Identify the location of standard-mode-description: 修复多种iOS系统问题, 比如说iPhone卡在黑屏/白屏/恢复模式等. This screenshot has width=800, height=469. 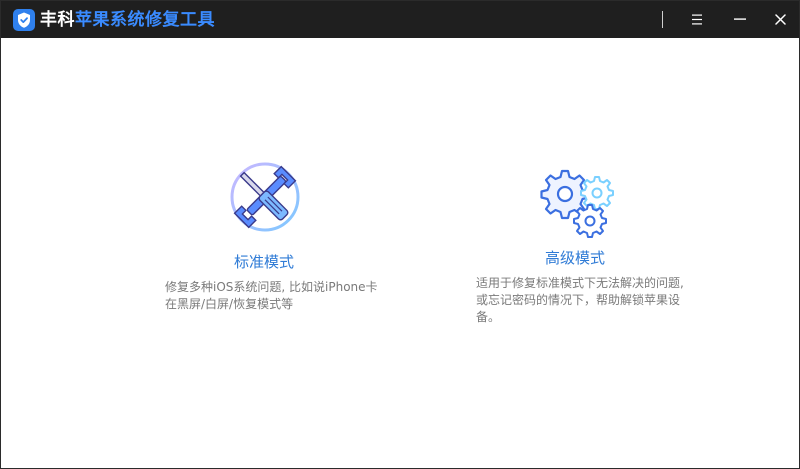
(271, 295).